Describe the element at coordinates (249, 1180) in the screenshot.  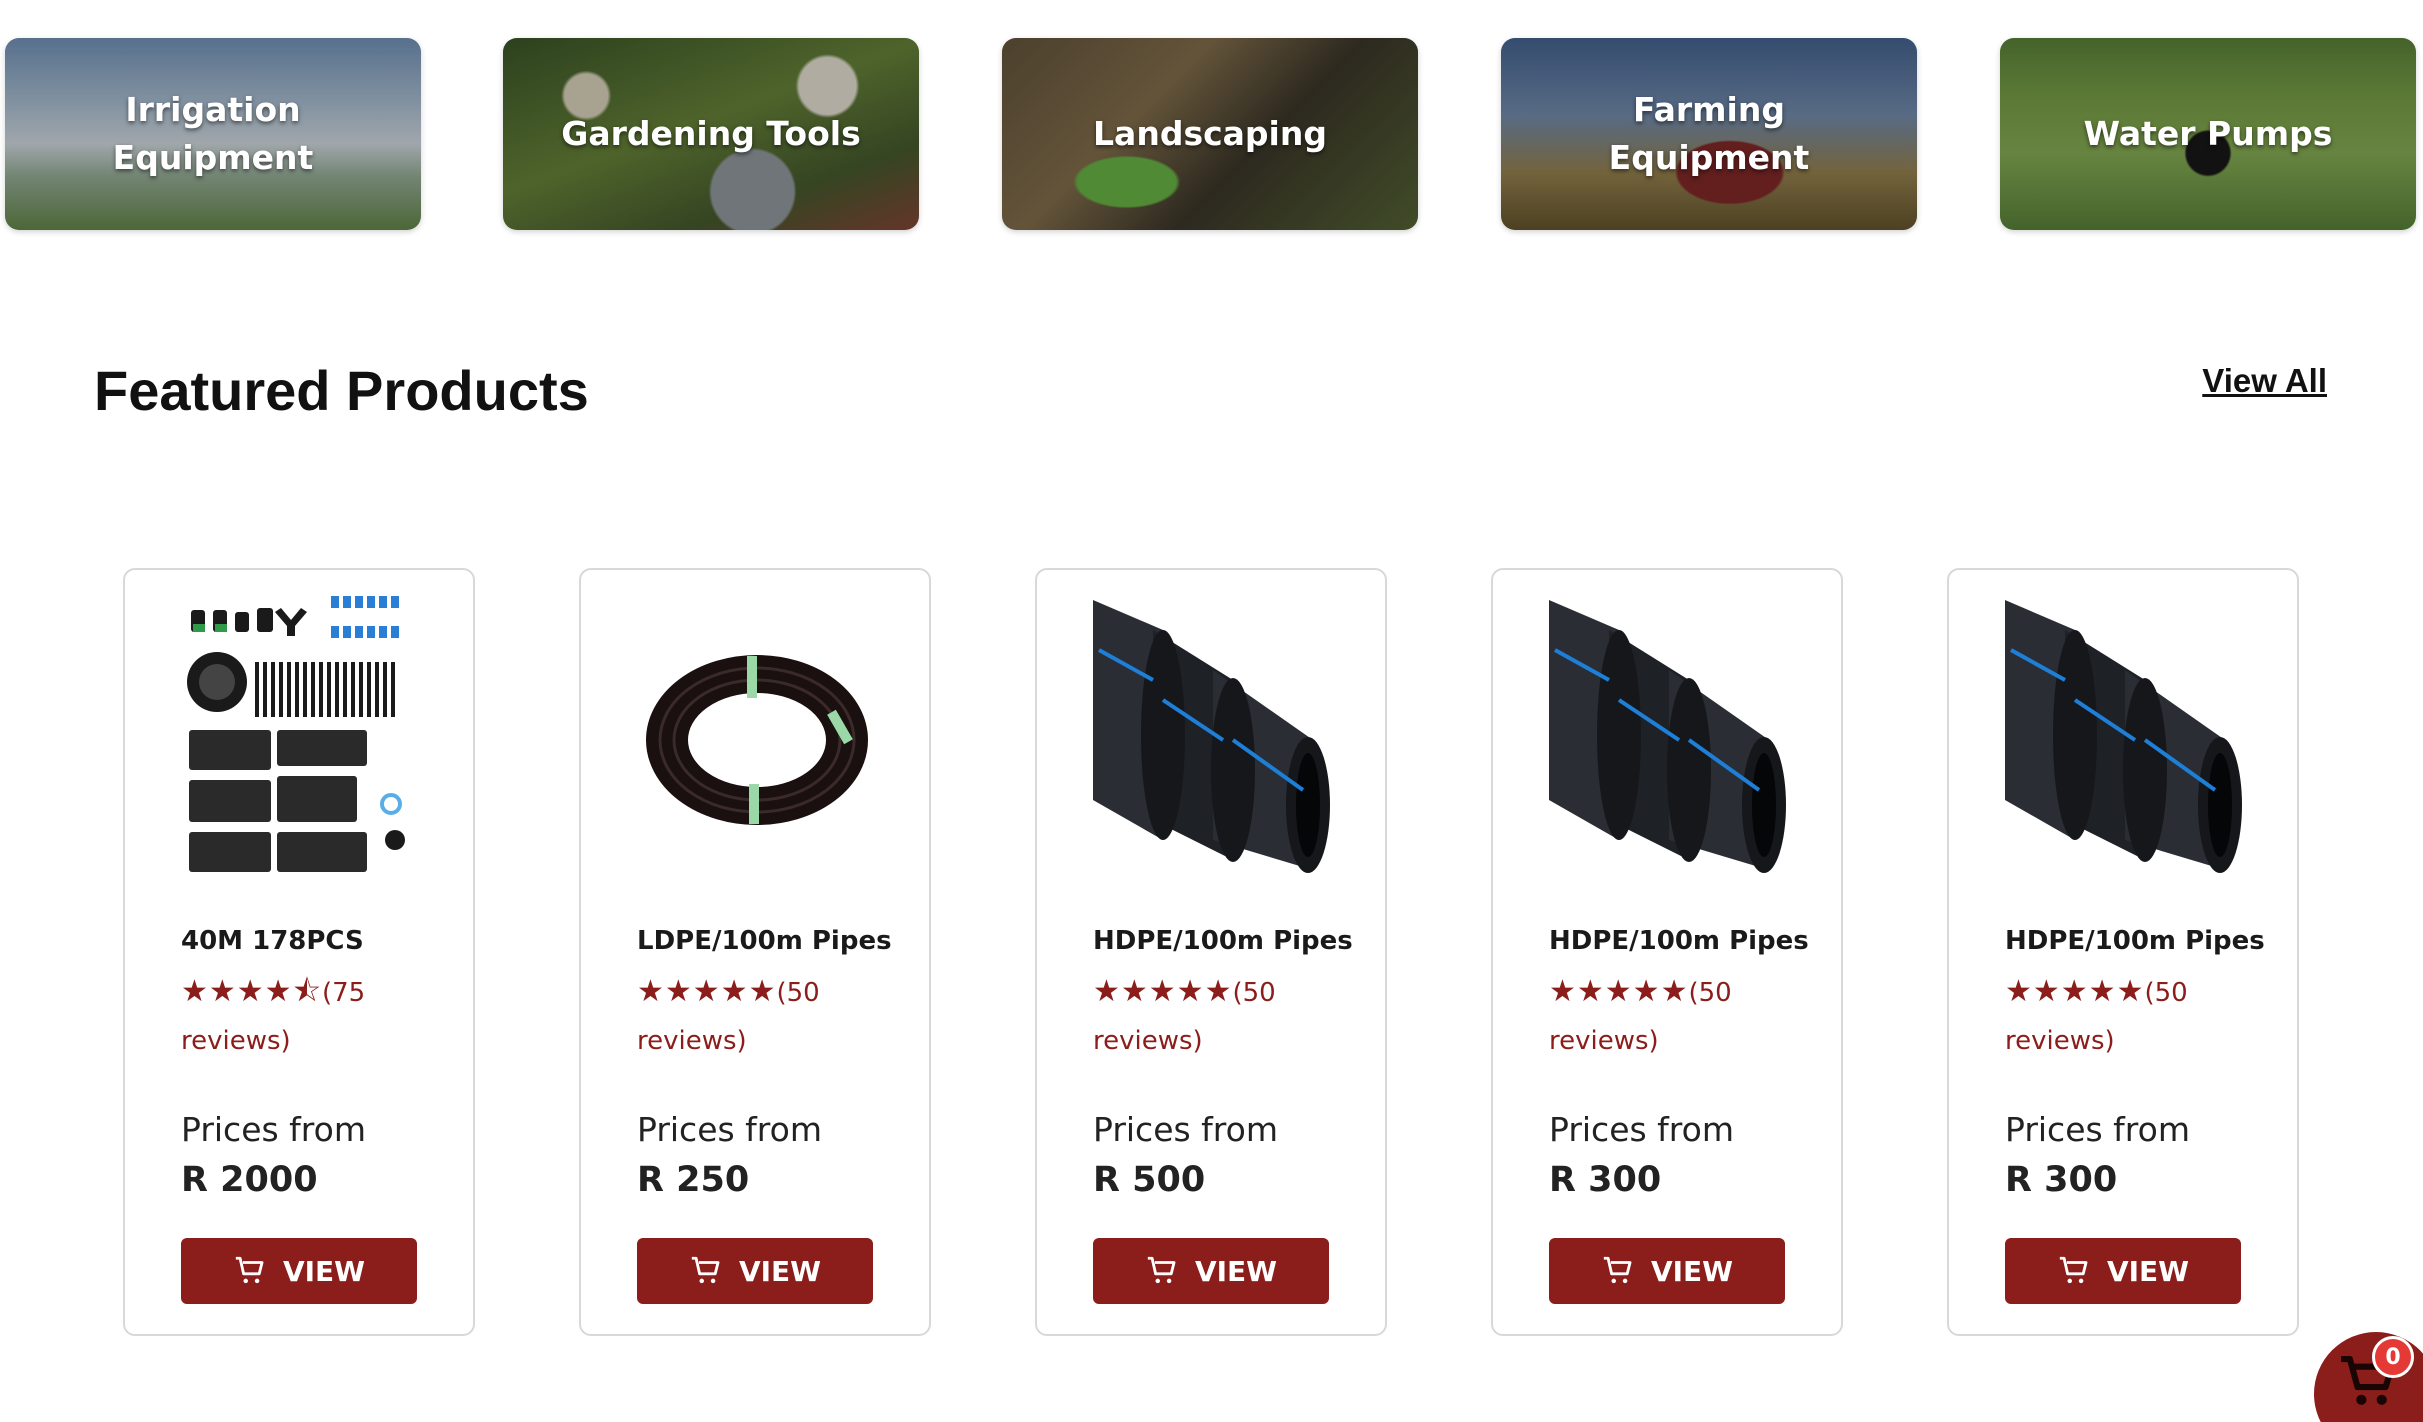
I see `product-price: R 2000` at that location.